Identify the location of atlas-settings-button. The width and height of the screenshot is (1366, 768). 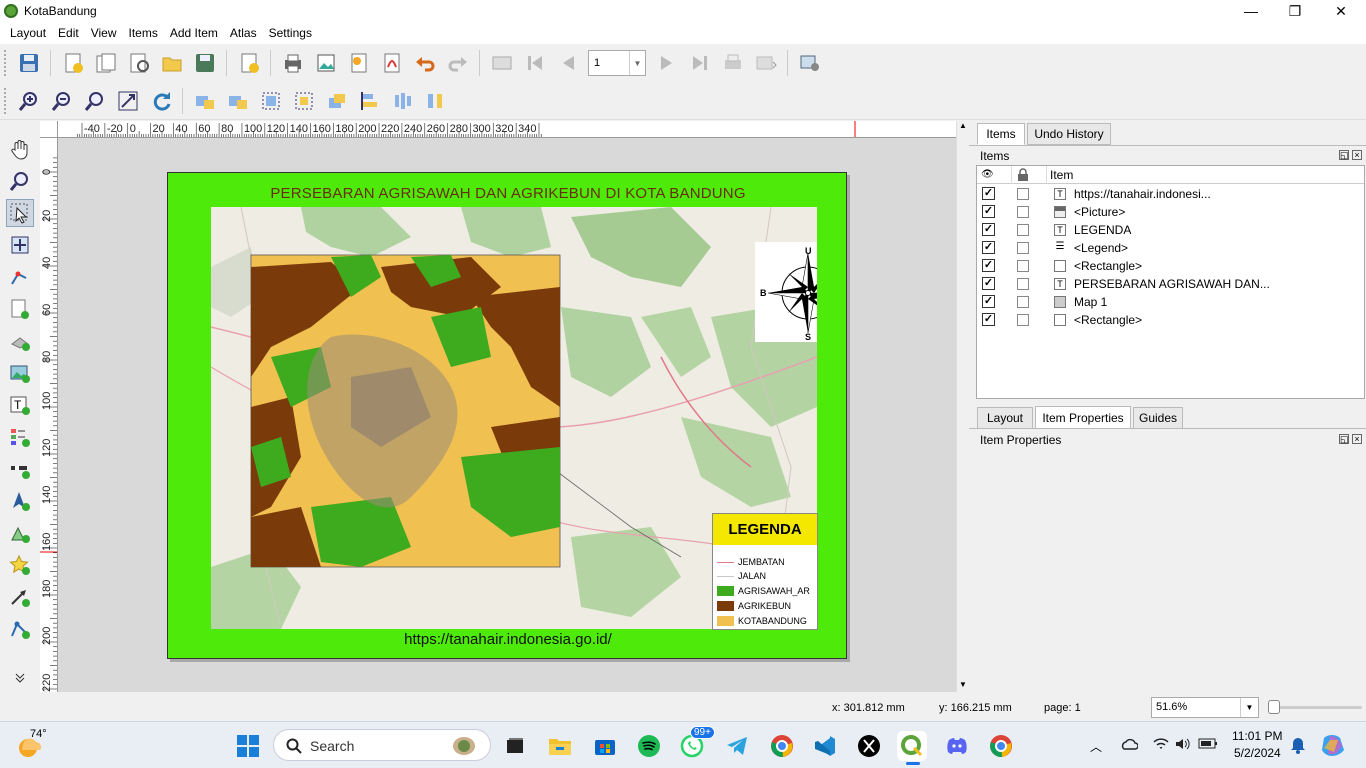
(810, 63).